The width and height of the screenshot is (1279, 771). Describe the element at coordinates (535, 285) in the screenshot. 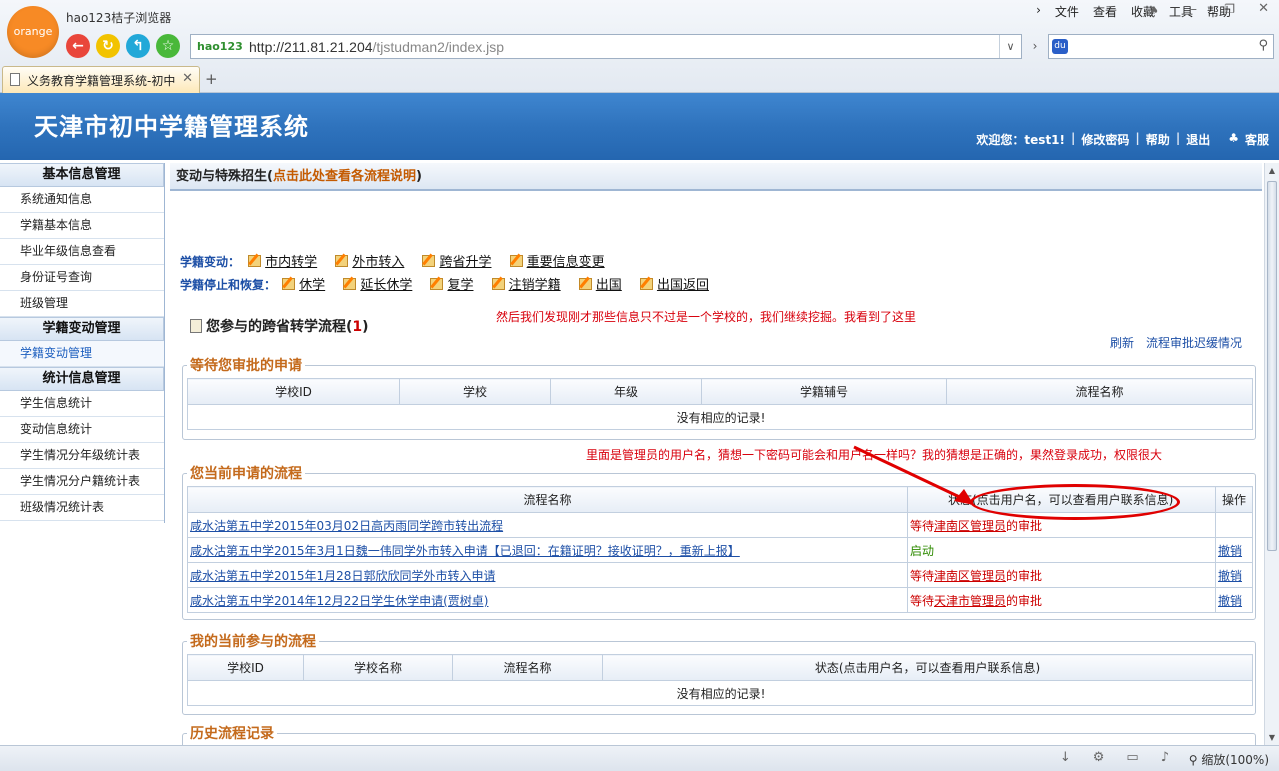

I see `link-cancel-record: 注销学籍` at that location.